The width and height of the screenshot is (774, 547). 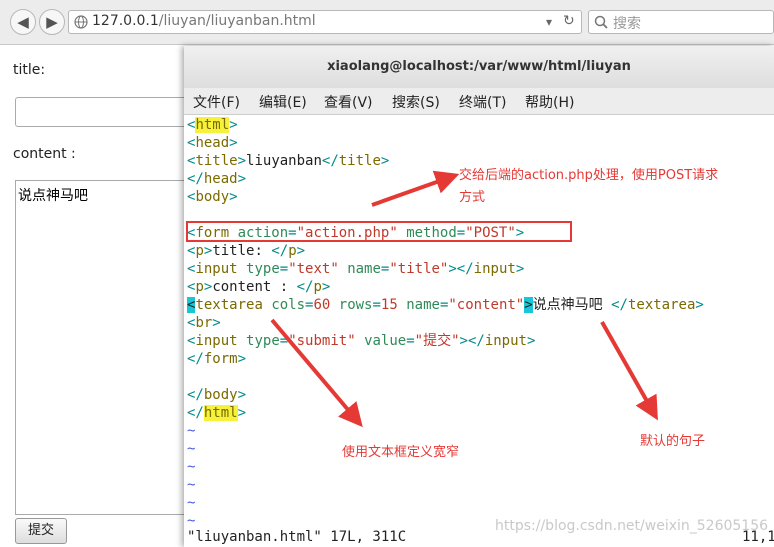 I want to click on arrow-to-default-note, so click(x=629, y=371).